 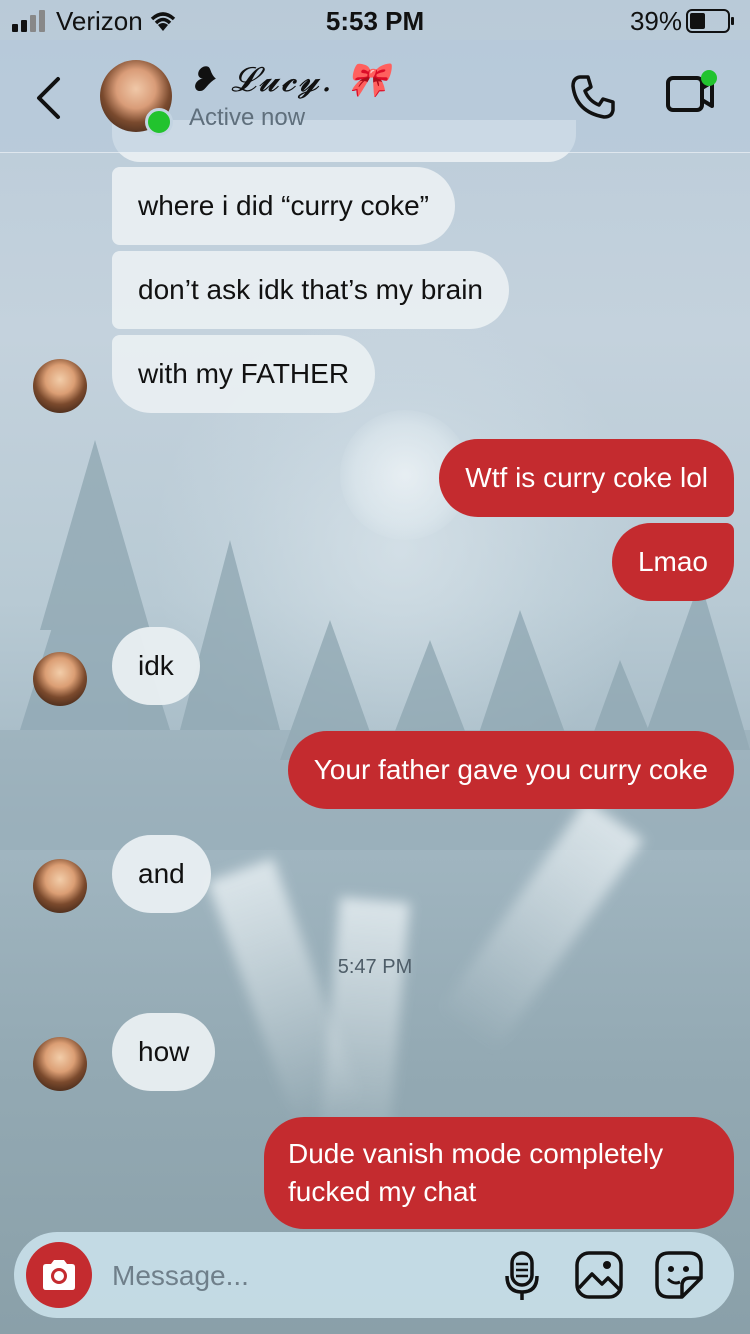 What do you see at coordinates (672, 562) in the screenshot?
I see `message-bubble-outgoing: Lmao` at bounding box center [672, 562].